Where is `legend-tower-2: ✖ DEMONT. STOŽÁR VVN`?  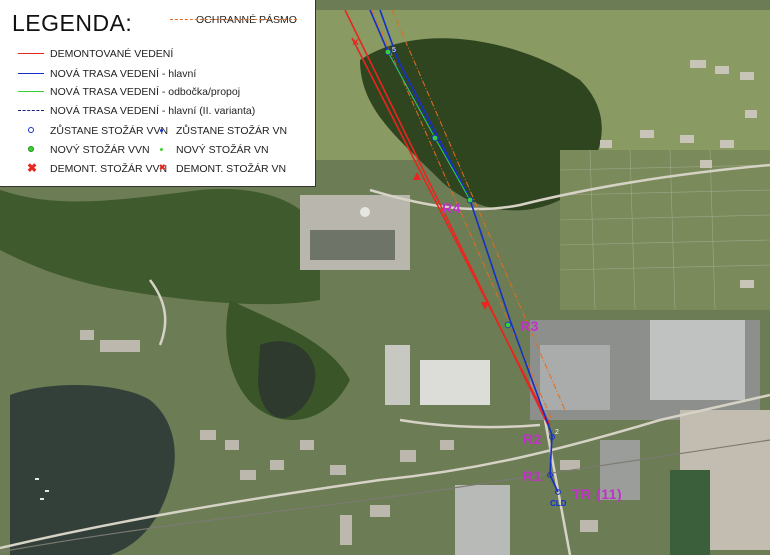
legend-tower-2: ✖ DEMONT. STOŽÁR VVN is located at coordinates (92, 169).